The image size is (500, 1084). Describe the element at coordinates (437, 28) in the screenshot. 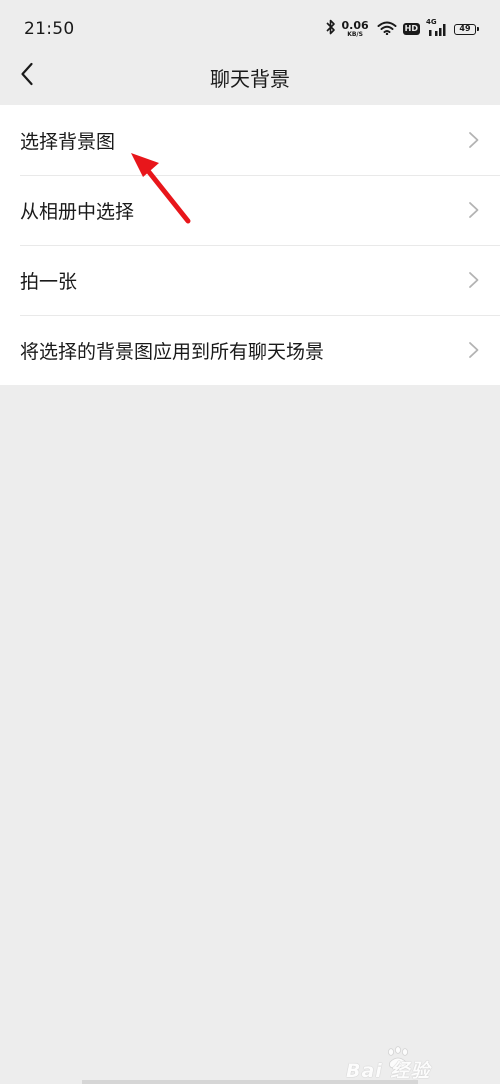

I see `signal-icon: 4G` at that location.